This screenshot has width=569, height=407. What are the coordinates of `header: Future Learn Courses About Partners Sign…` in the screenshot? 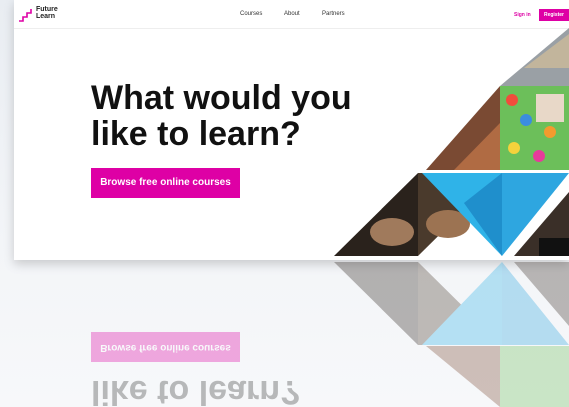 It's located at (291, 14).